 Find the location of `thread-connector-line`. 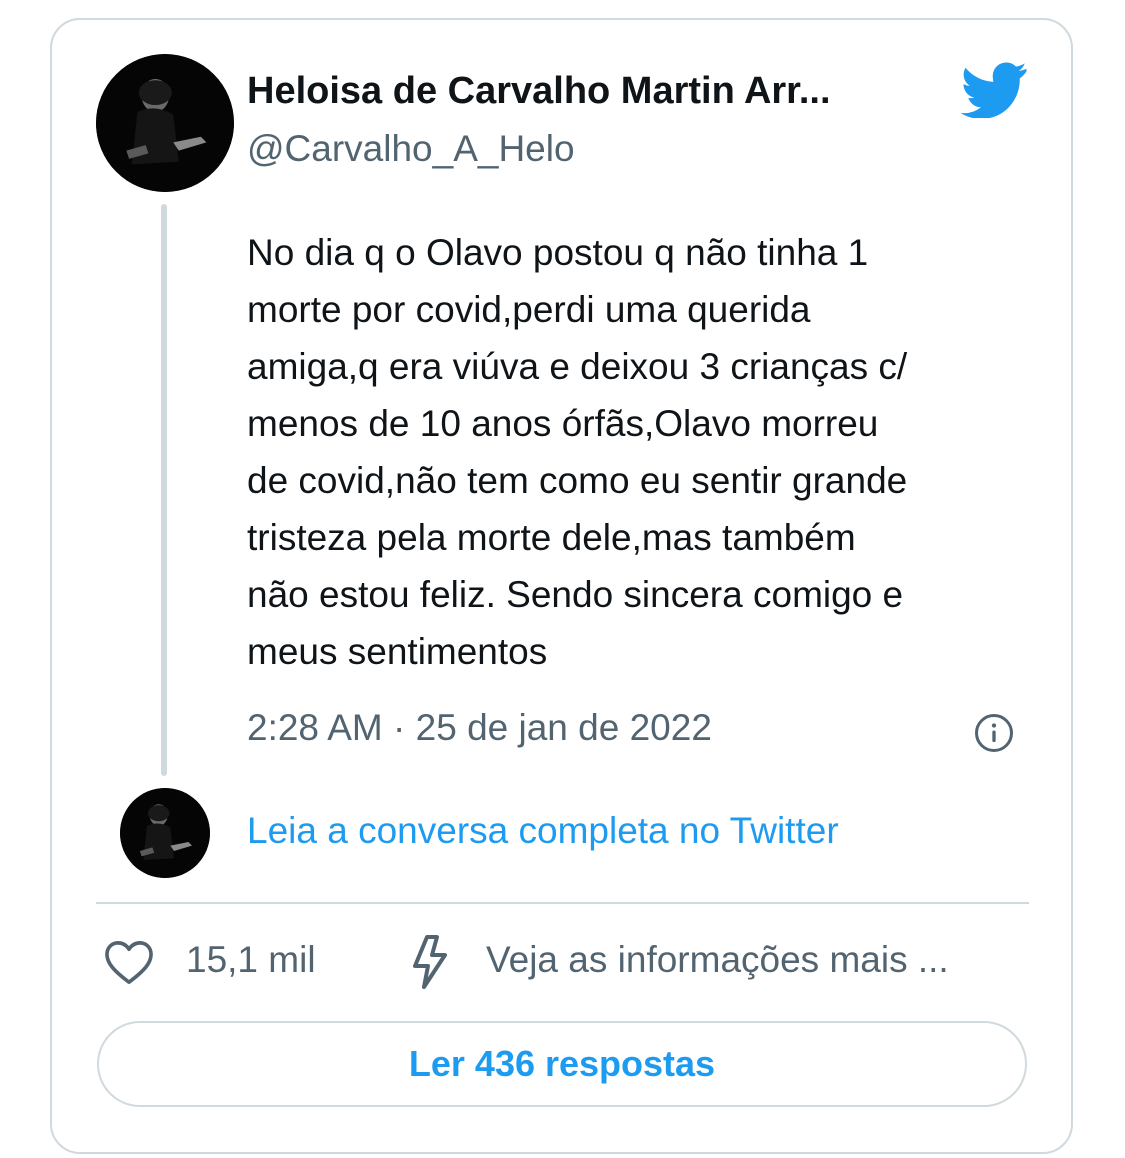

thread-connector-line is located at coordinates (164, 490).